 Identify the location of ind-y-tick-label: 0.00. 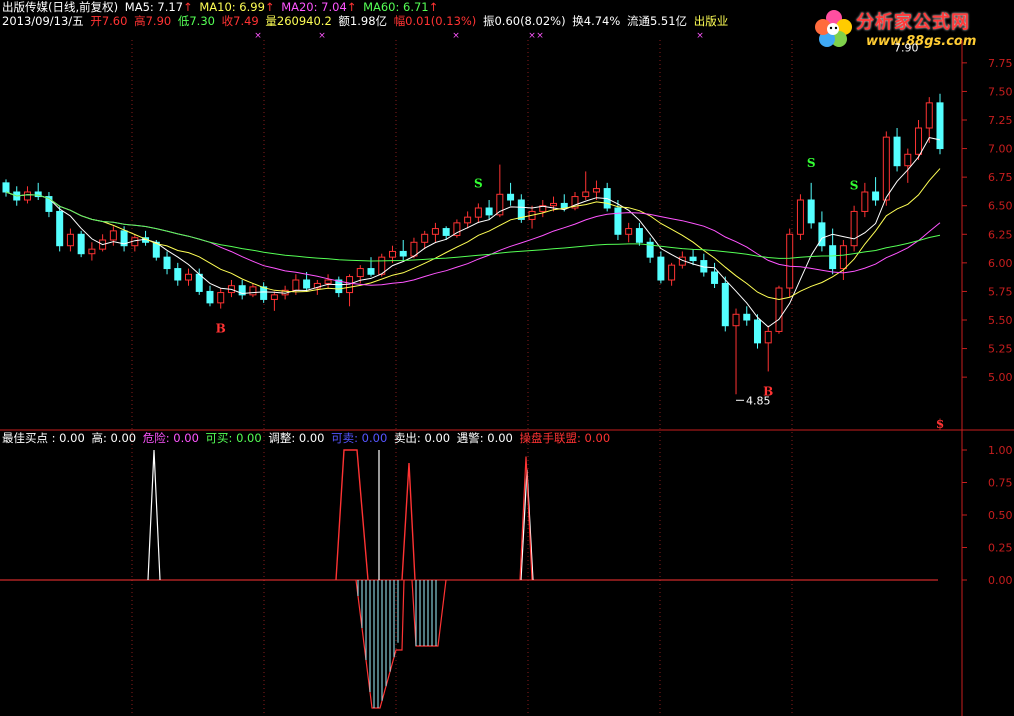
(1000, 580).